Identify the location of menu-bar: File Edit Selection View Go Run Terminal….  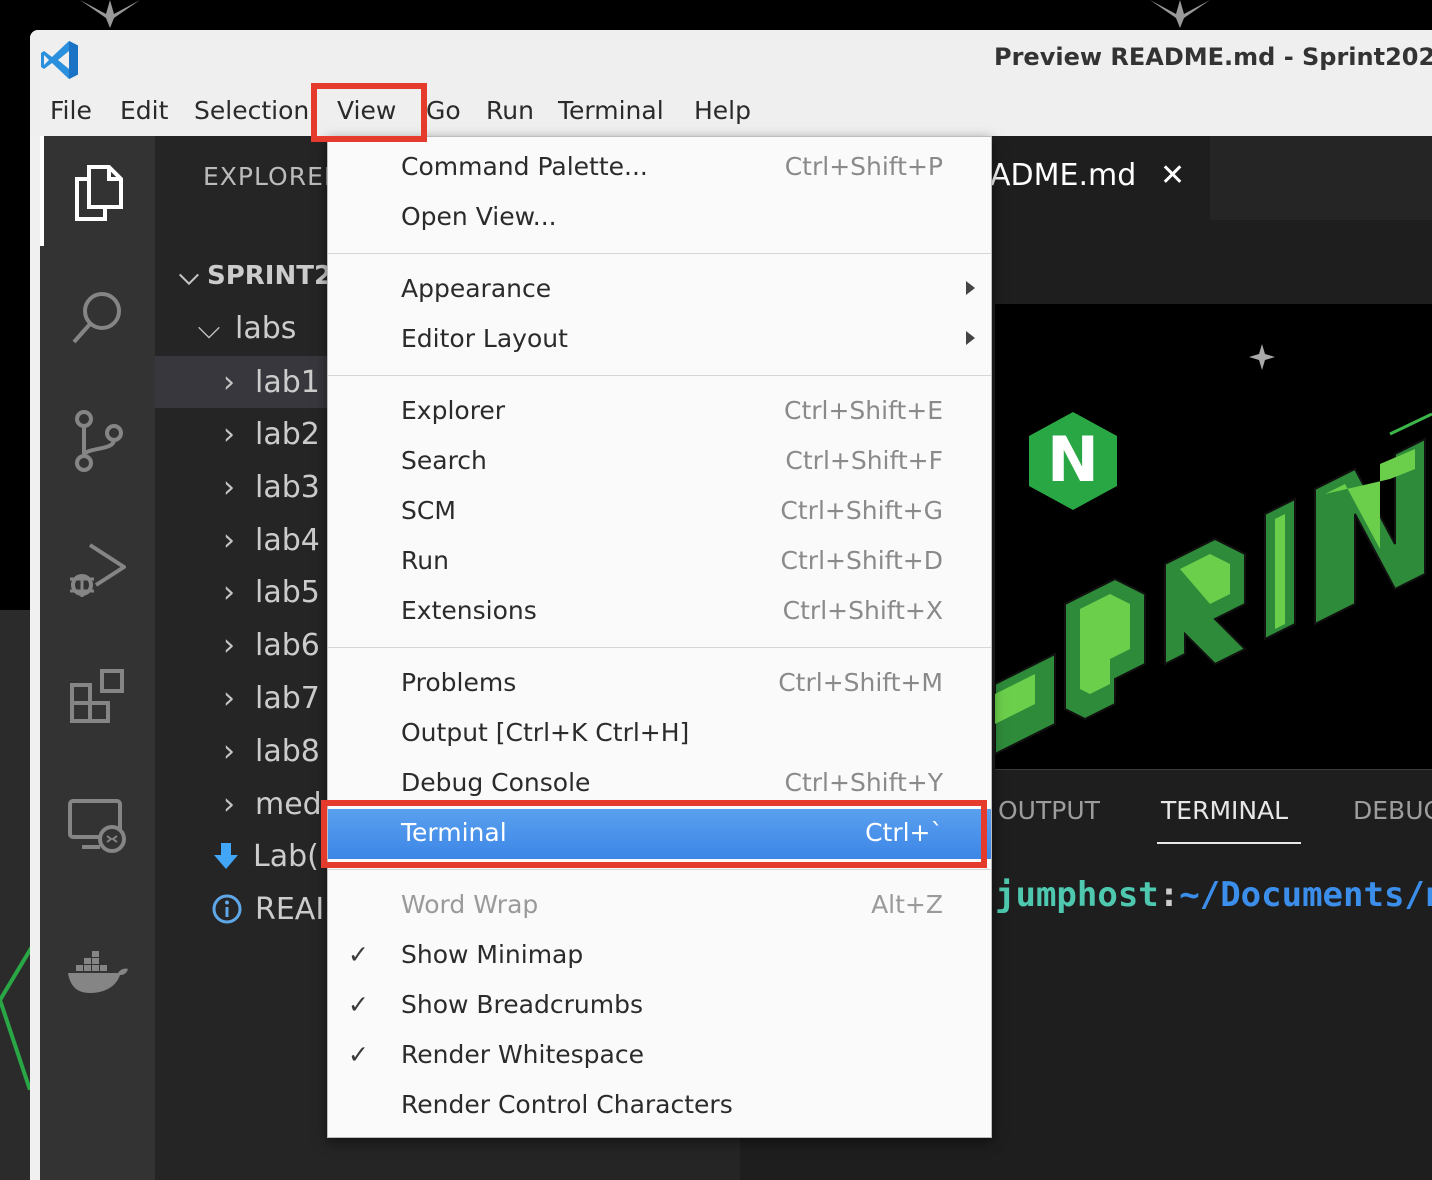
(731, 111).